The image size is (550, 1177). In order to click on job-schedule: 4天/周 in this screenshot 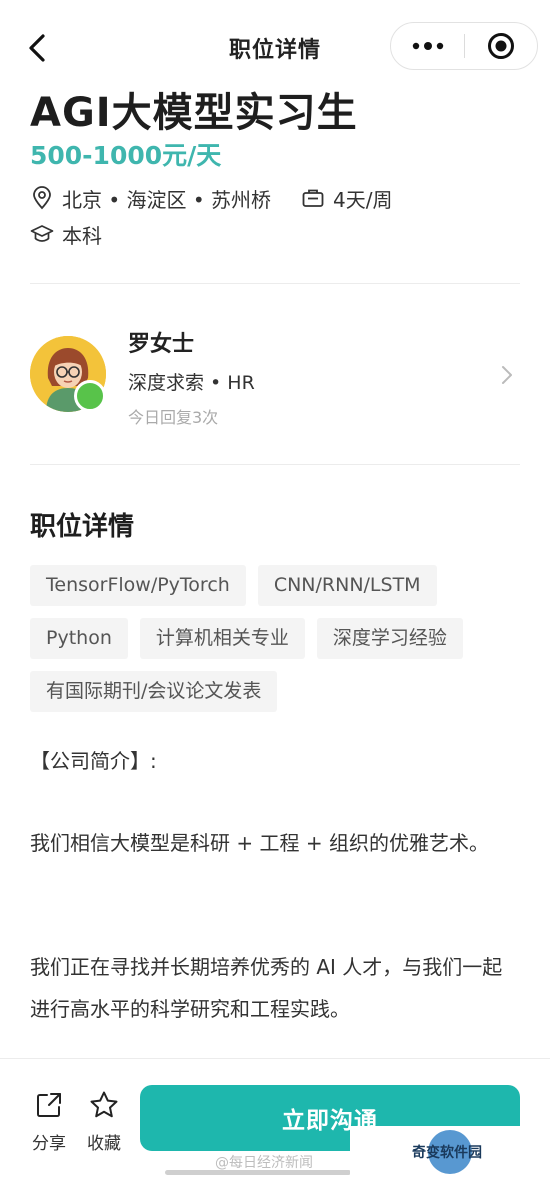, I will do `click(363, 199)`.